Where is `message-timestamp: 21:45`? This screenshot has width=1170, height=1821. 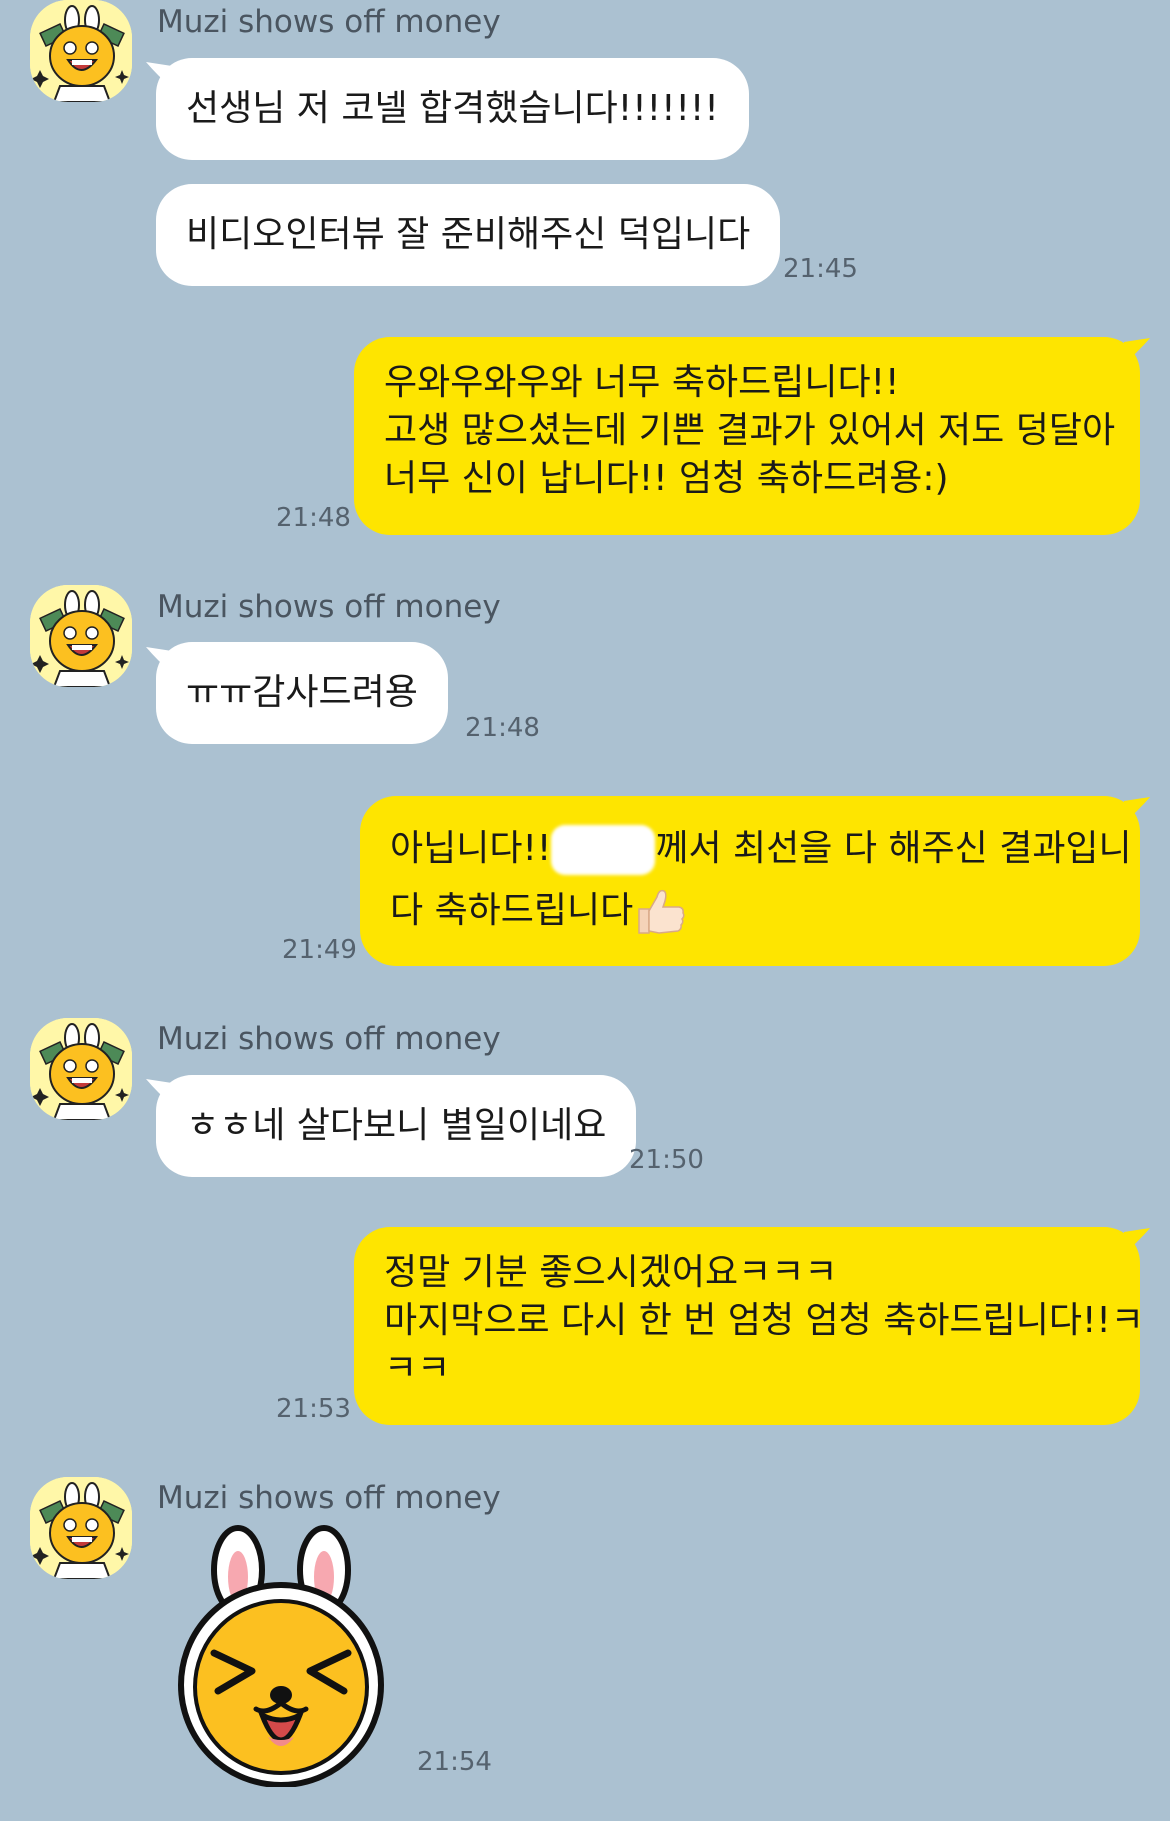 message-timestamp: 21:45 is located at coordinates (820, 269).